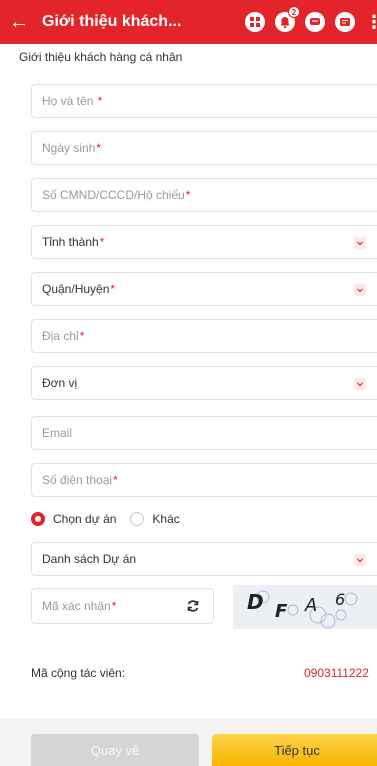 The width and height of the screenshot is (377, 766). Describe the element at coordinates (69, 148) in the screenshot. I see `birth-date-placeholder: Ngày sinh` at that location.